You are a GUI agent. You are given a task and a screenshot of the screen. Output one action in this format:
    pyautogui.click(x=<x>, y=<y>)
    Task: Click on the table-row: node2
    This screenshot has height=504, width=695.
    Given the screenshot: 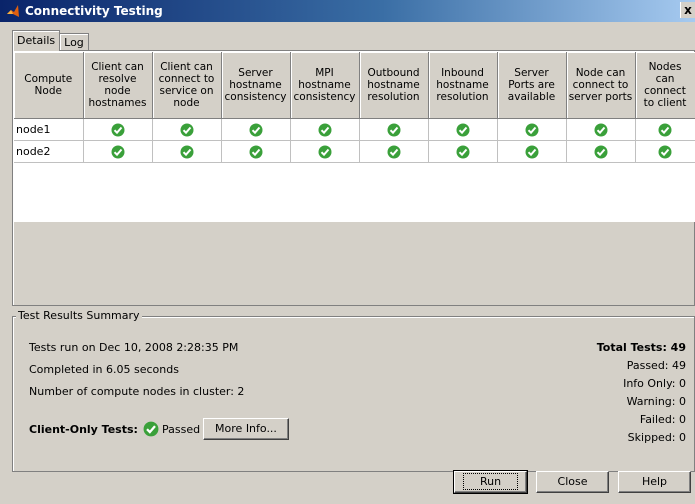 What is the action you would take?
    pyautogui.click(x=354, y=151)
    